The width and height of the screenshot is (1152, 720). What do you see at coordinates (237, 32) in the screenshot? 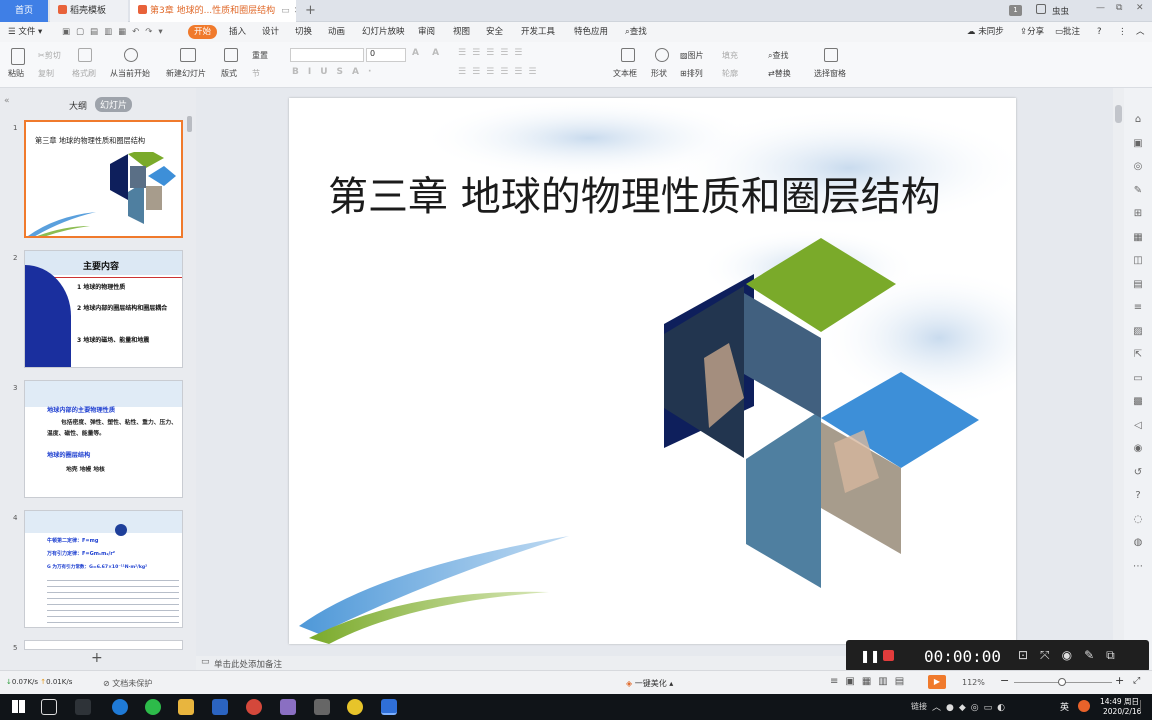
I see `menu-insert: 插入` at bounding box center [237, 32].